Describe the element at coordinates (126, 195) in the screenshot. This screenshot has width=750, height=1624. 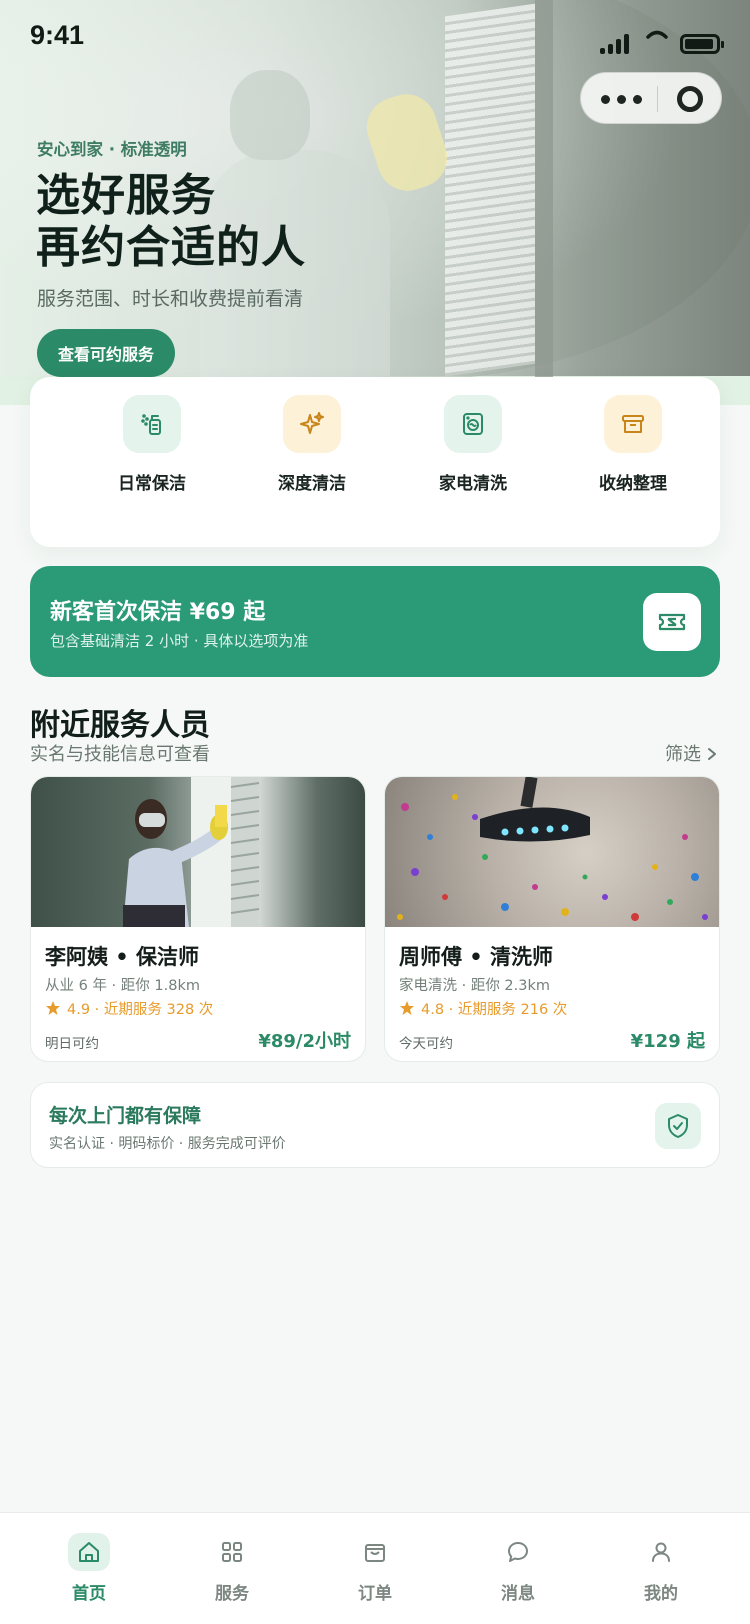
I see `hero-title-line1: 选好服务` at that location.